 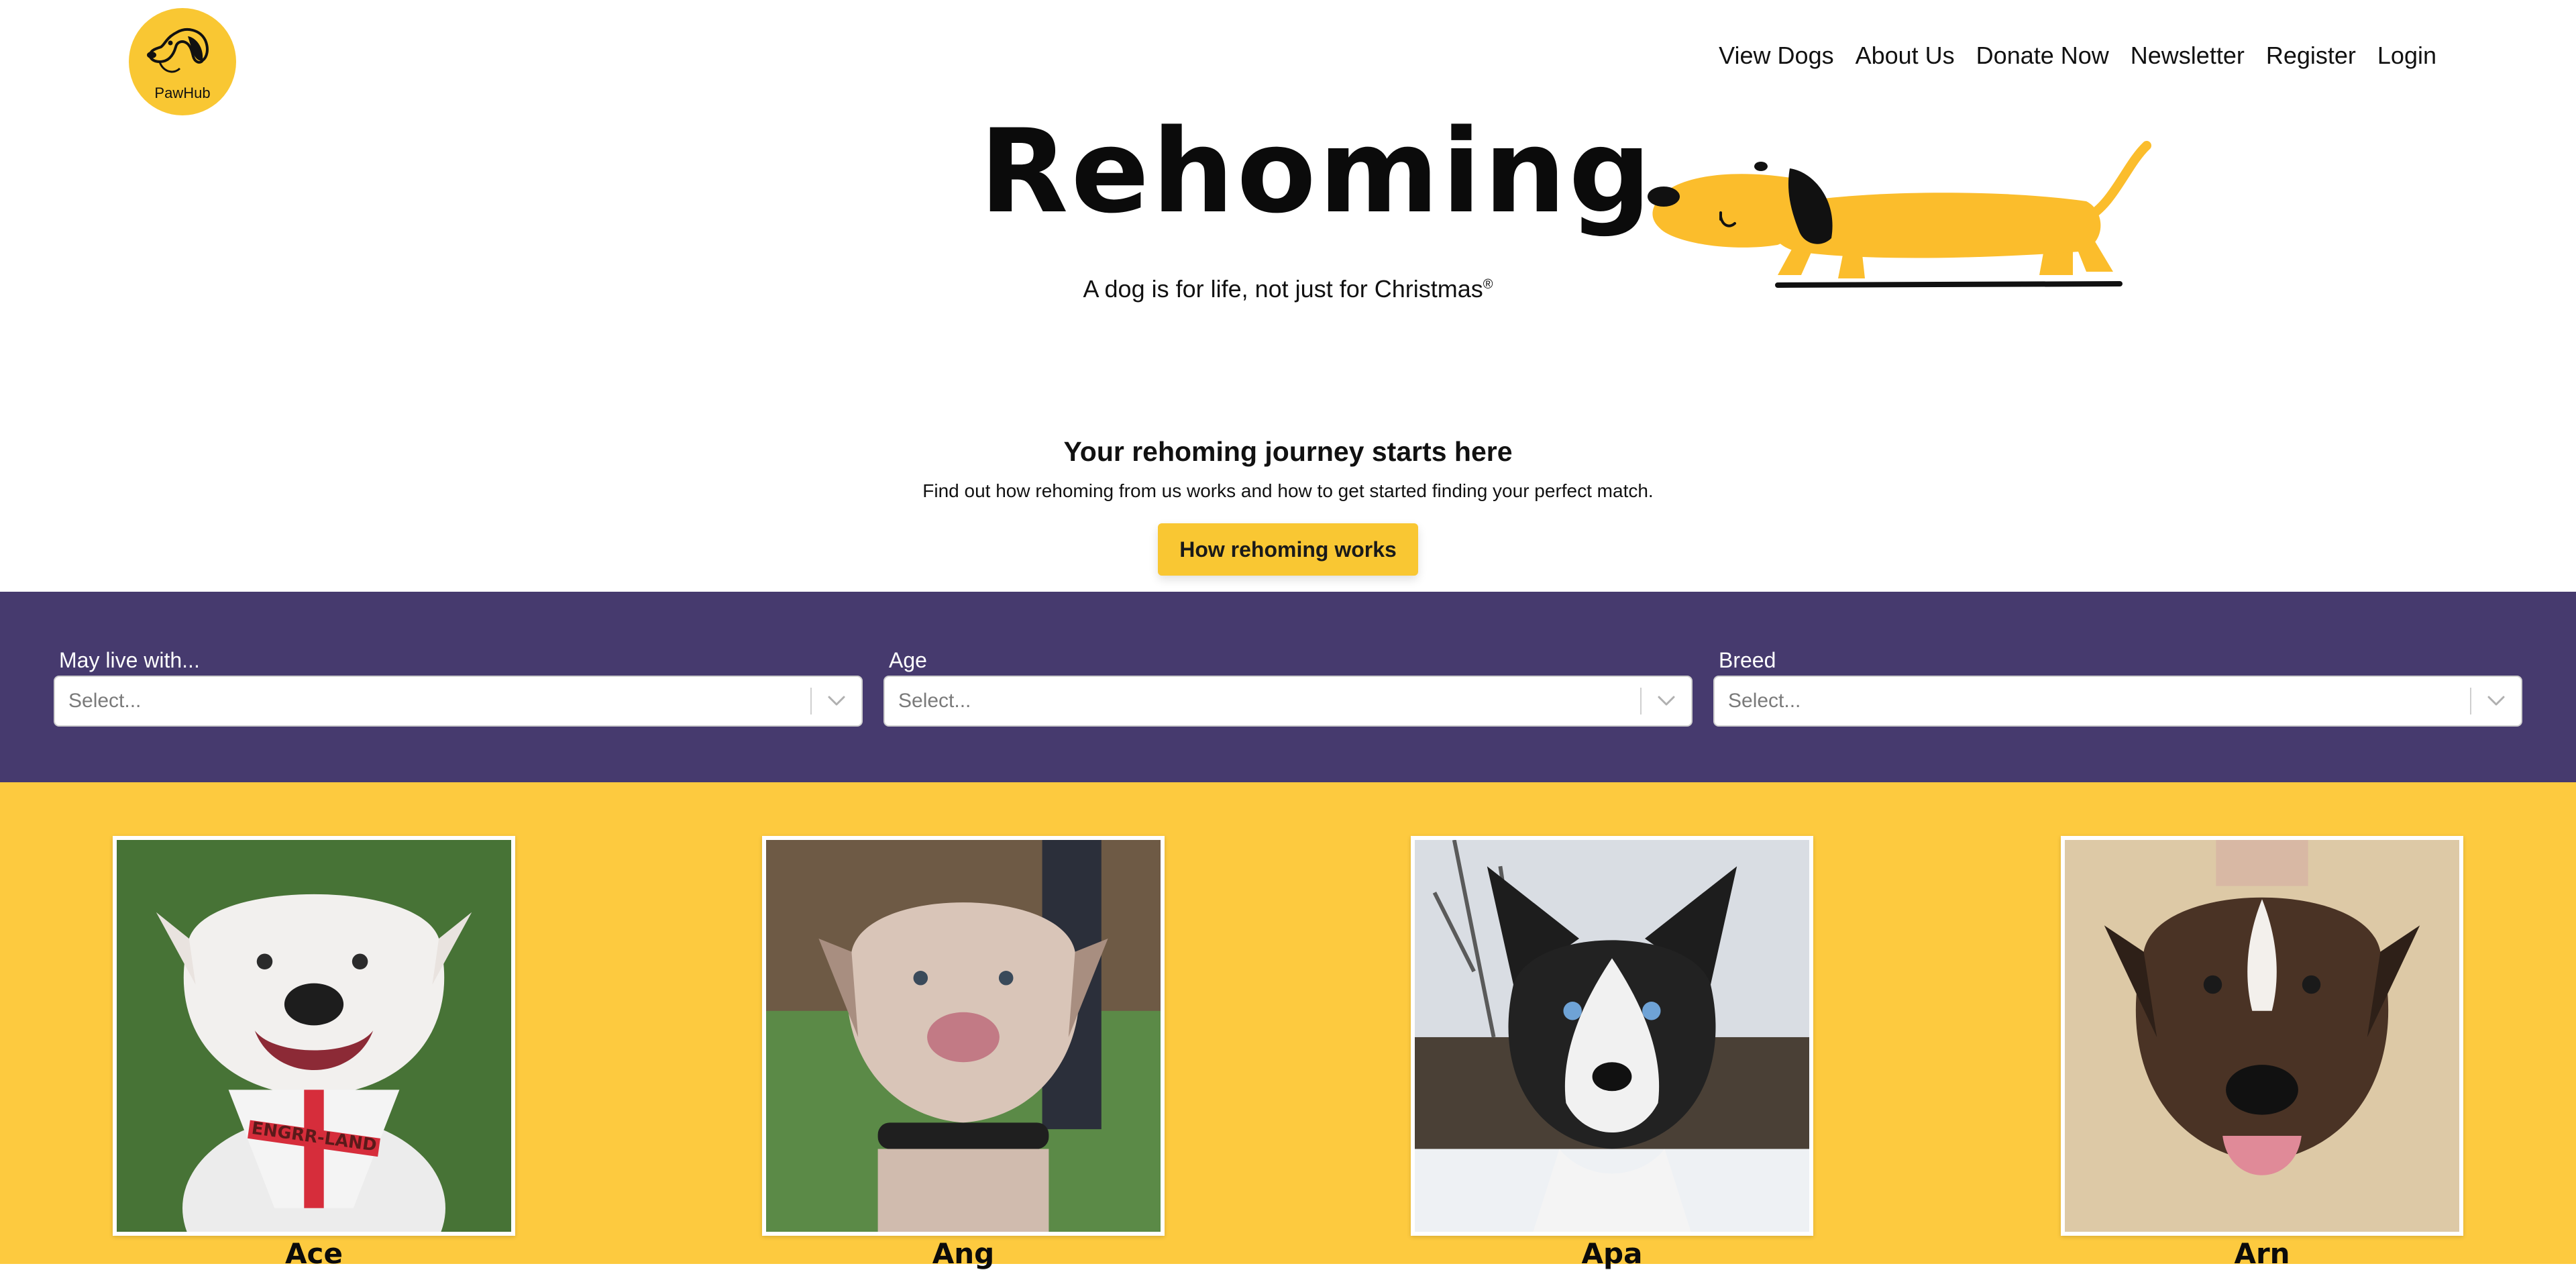 What do you see at coordinates (1488, 284) in the screenshot?
I see `registered-mark: ®` at bounding box center [1488, 284].